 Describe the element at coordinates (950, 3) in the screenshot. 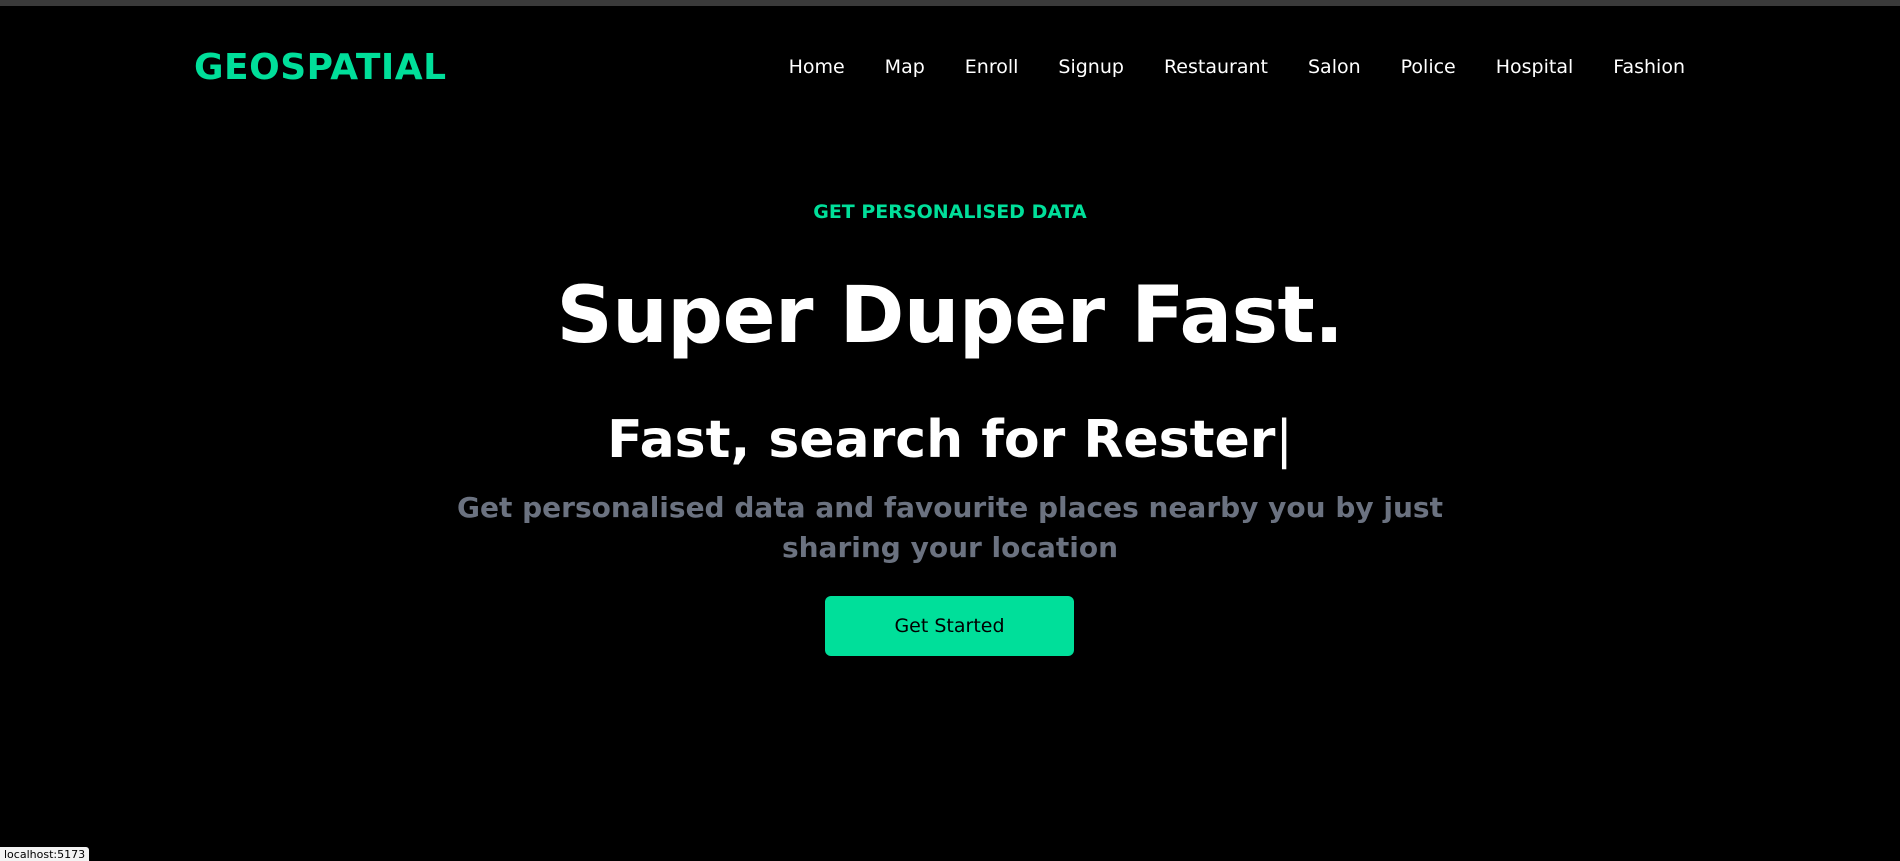

I see `browser-top-strip` at that location.